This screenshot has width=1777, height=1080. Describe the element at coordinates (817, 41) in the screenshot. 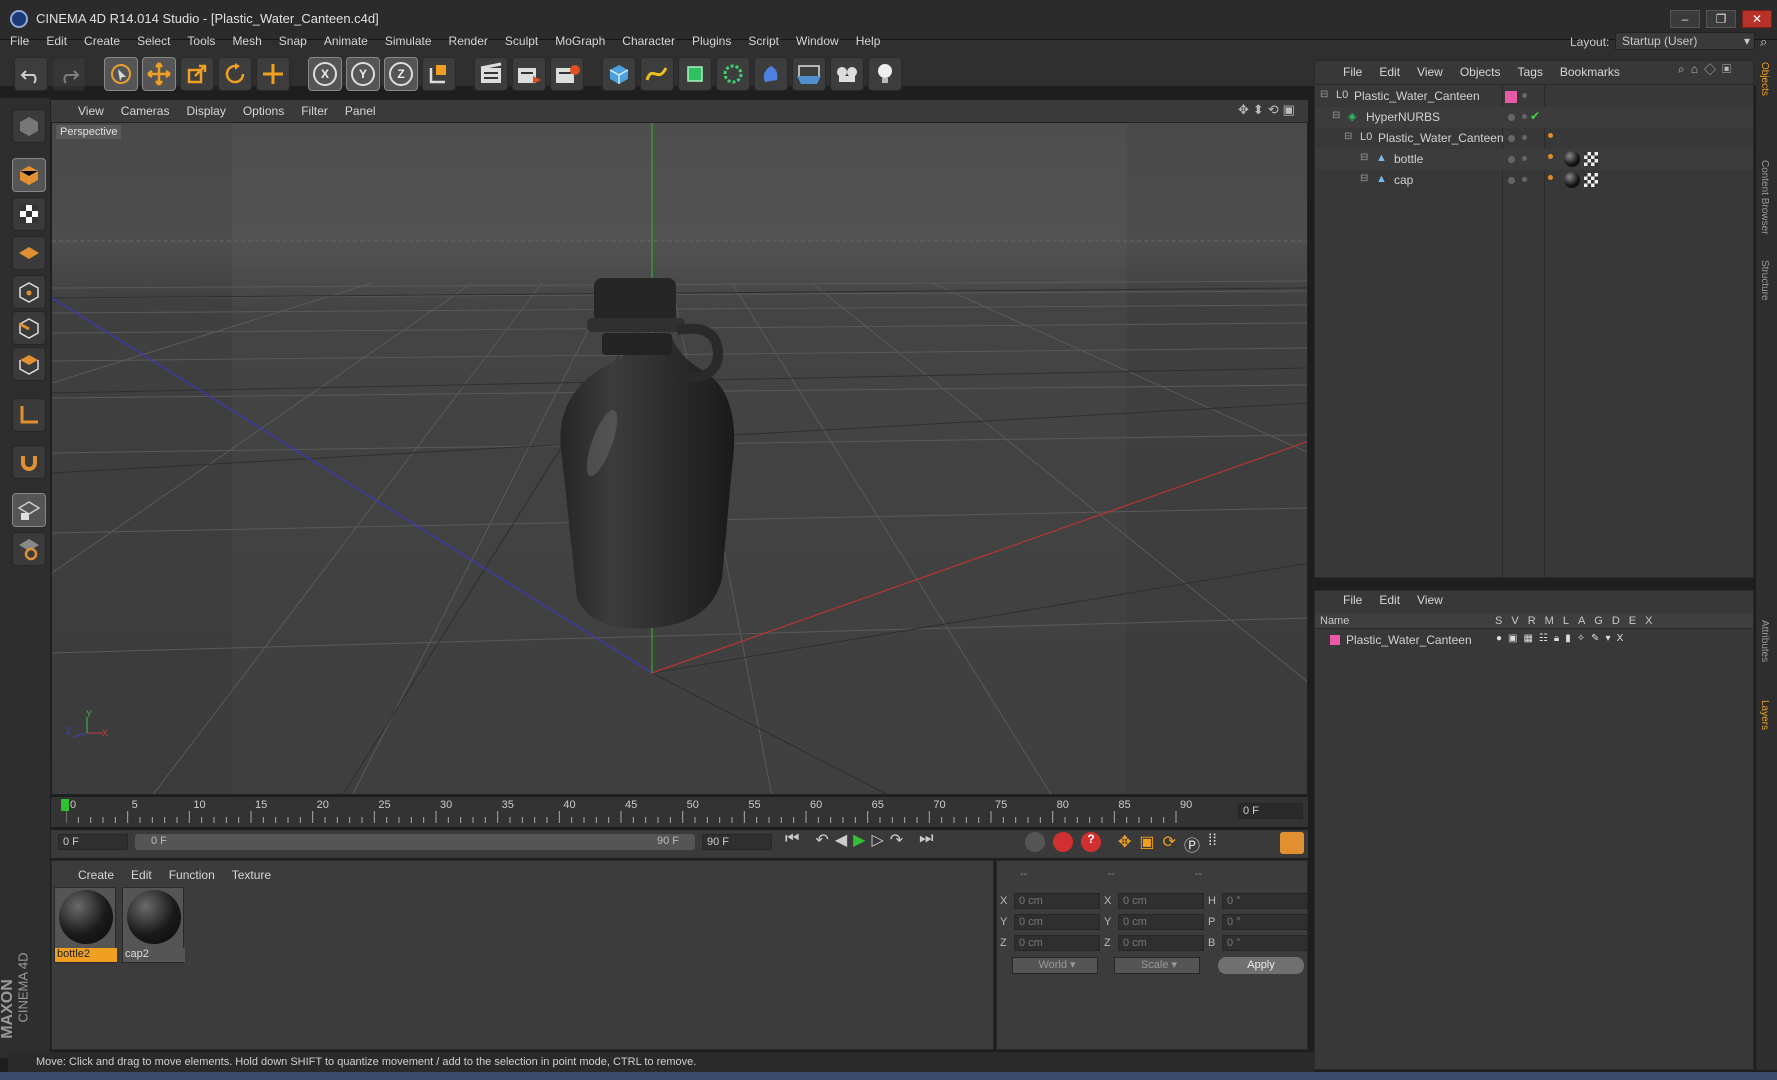

I see `menu-item-window: Window` at that location.